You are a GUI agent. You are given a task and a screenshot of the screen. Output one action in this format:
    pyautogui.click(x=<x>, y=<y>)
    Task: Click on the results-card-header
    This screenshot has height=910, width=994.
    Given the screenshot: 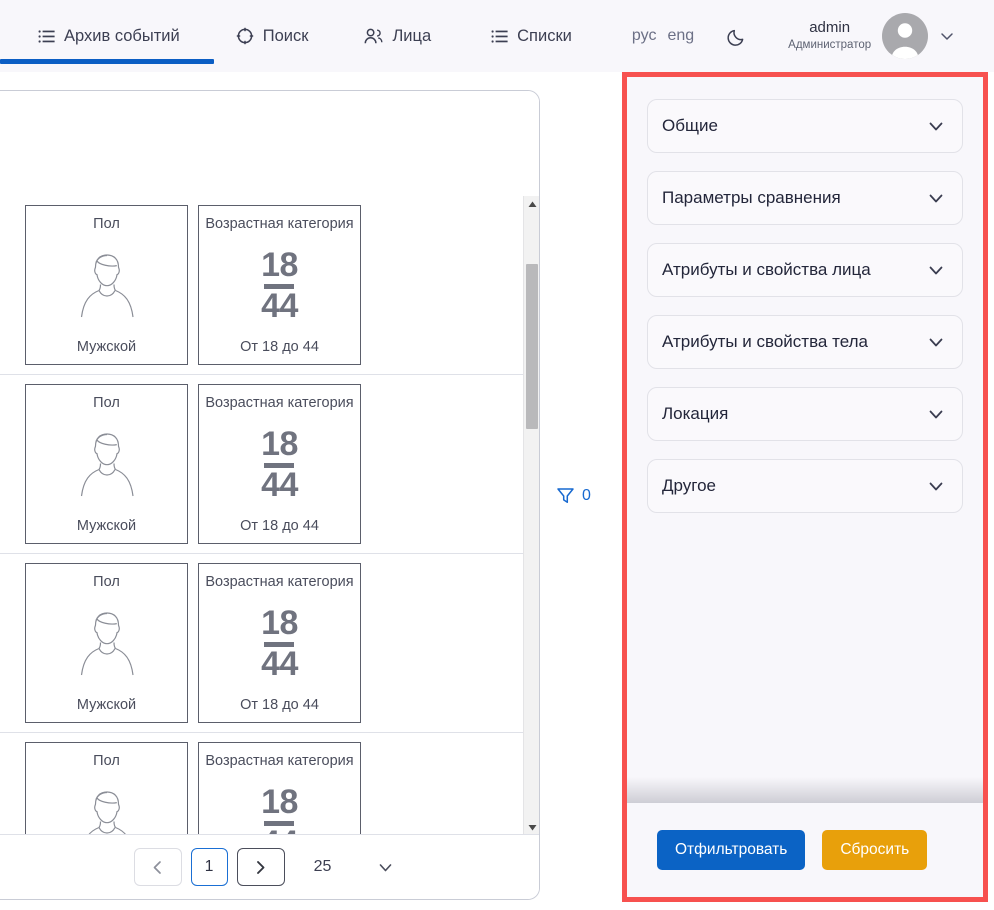 What is the action you would take?
    pyautogui.click(x=269, y=143)
    